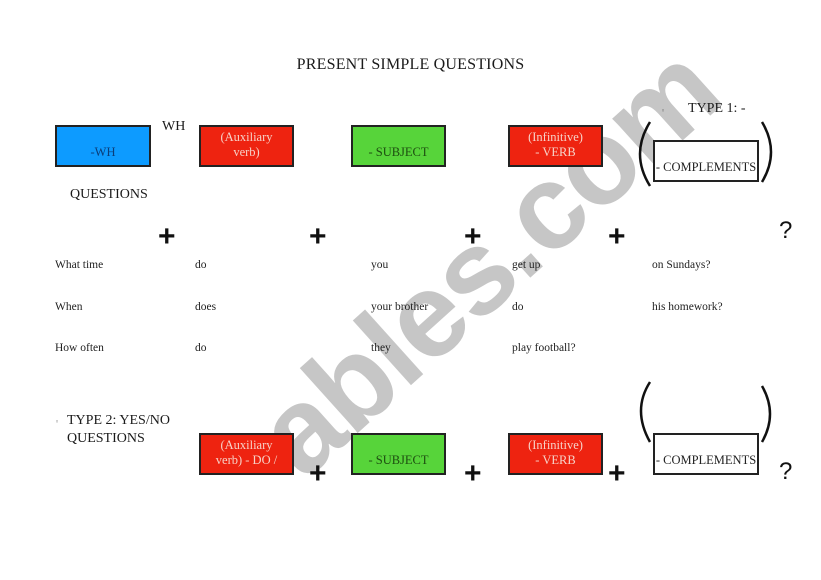 This screenshot has height=580, width=821. I want to click on questions-label: QUESTIONS, so click(109, 194).